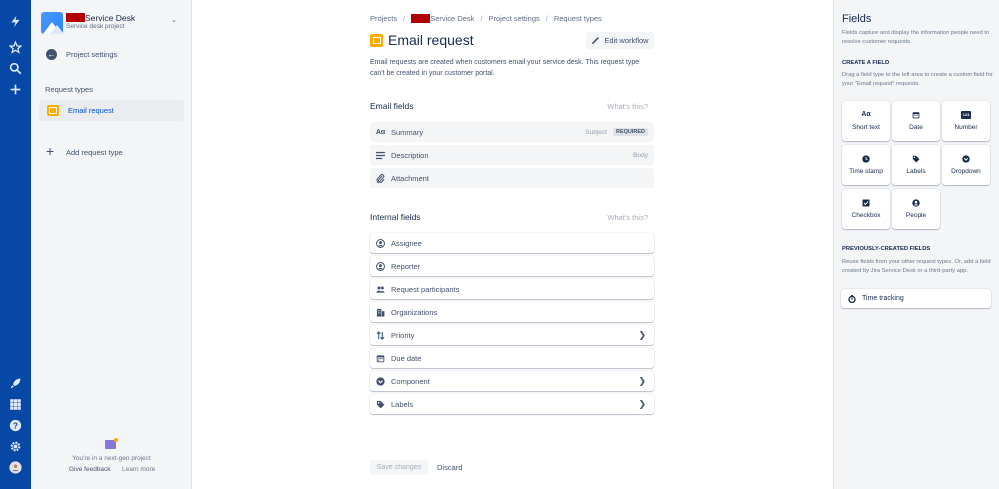 This screenshot has height=489, width=999. I want to click on field-label: Assignee, so click(406, 243).